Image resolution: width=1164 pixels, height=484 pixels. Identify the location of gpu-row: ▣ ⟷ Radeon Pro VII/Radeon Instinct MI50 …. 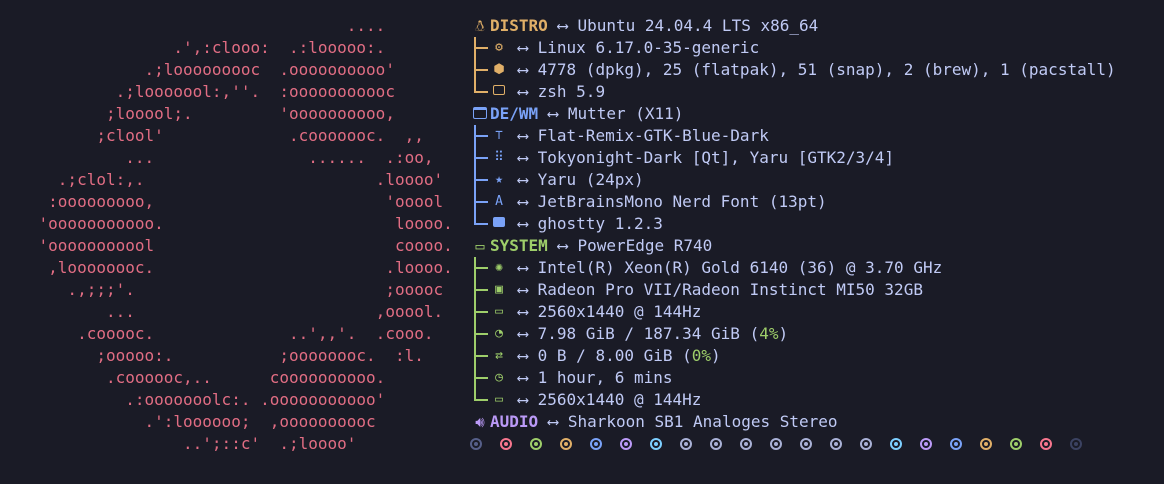
(815, 290).